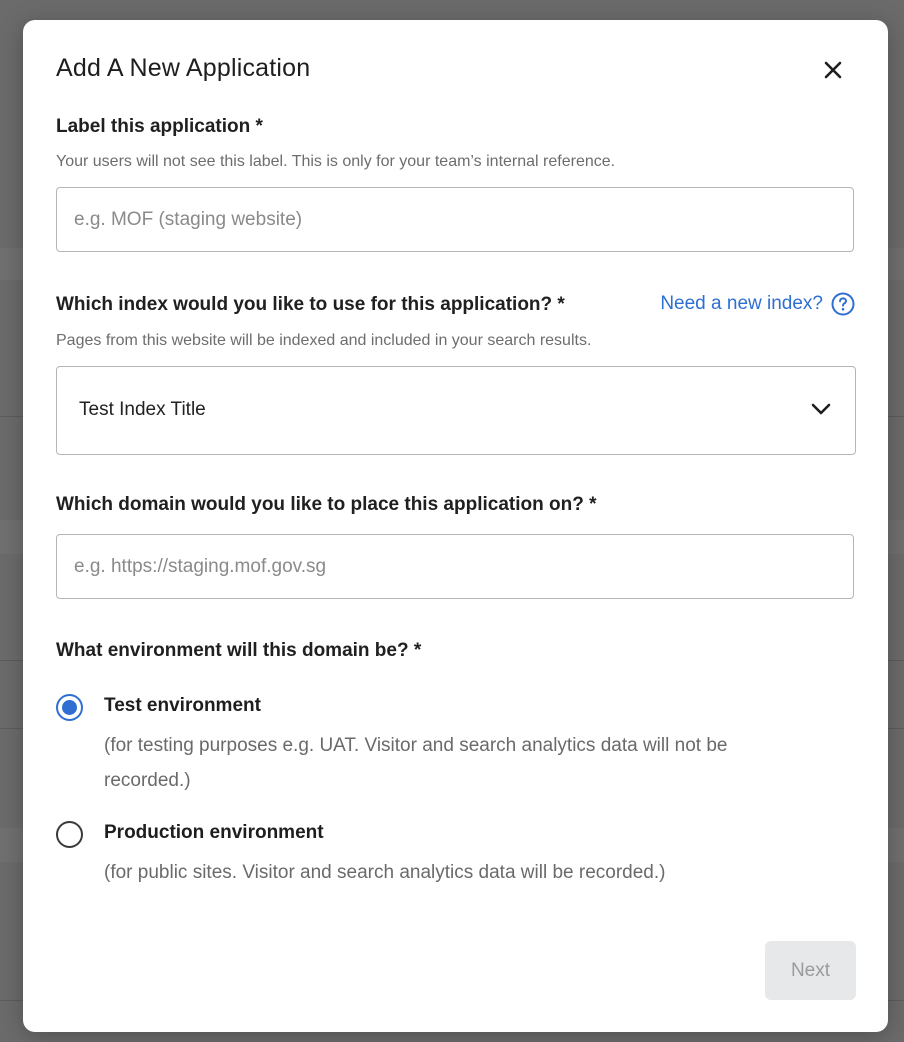  What do you see at coordinates (810, 970) in the screenshot?
I see `next-button: Next` at bounding box center [810, 970].